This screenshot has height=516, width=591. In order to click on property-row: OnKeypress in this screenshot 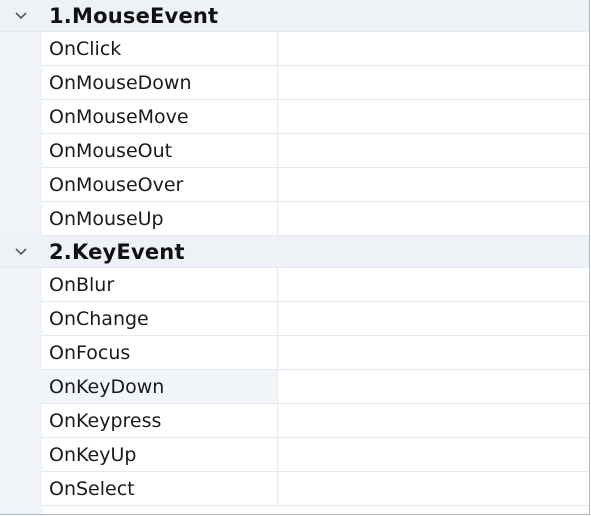, I will do `click(315, 421)`.